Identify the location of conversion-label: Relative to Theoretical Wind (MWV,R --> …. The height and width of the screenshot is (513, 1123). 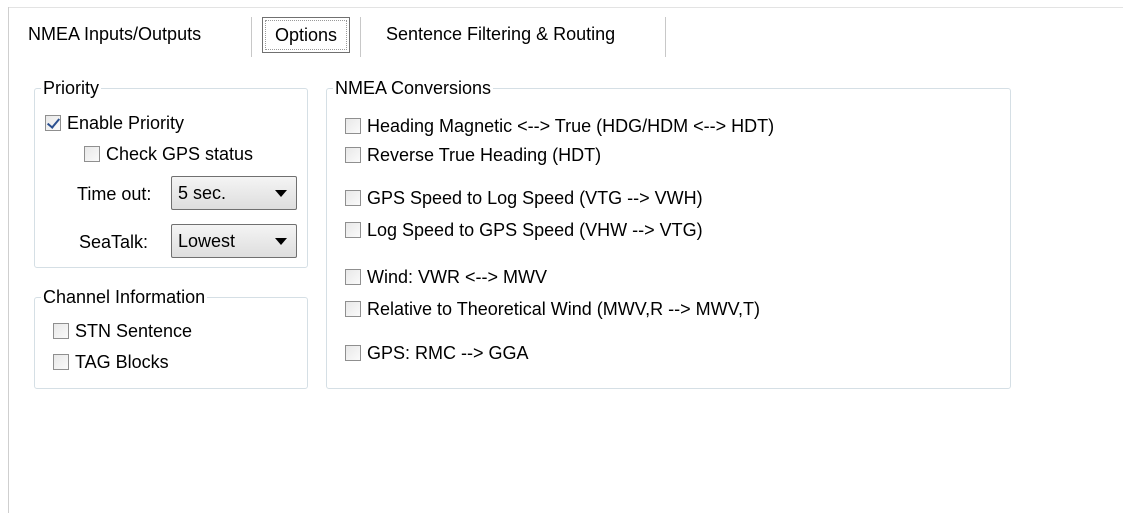
(563, 308).